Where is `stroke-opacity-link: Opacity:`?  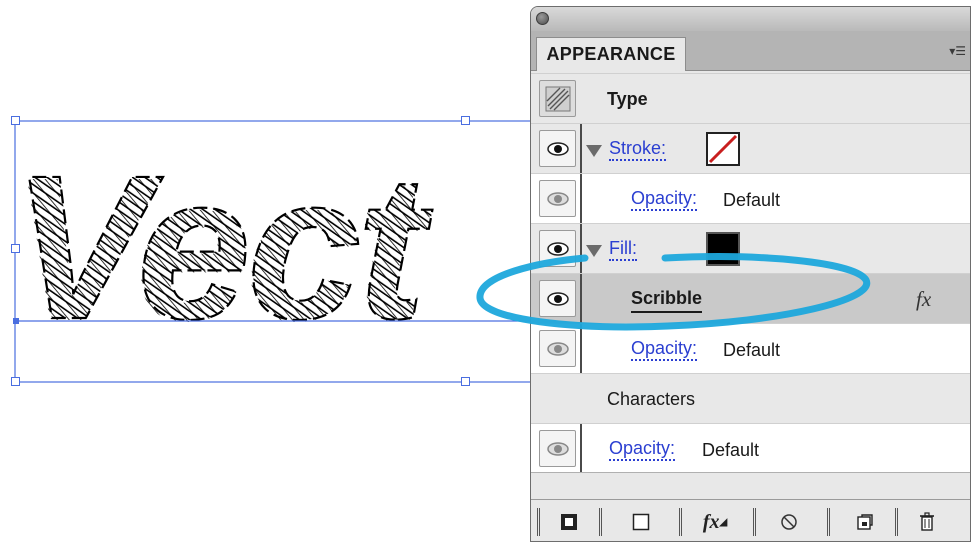
stroke-opacity-link: Opacity: is located at coordinates (664, 199).